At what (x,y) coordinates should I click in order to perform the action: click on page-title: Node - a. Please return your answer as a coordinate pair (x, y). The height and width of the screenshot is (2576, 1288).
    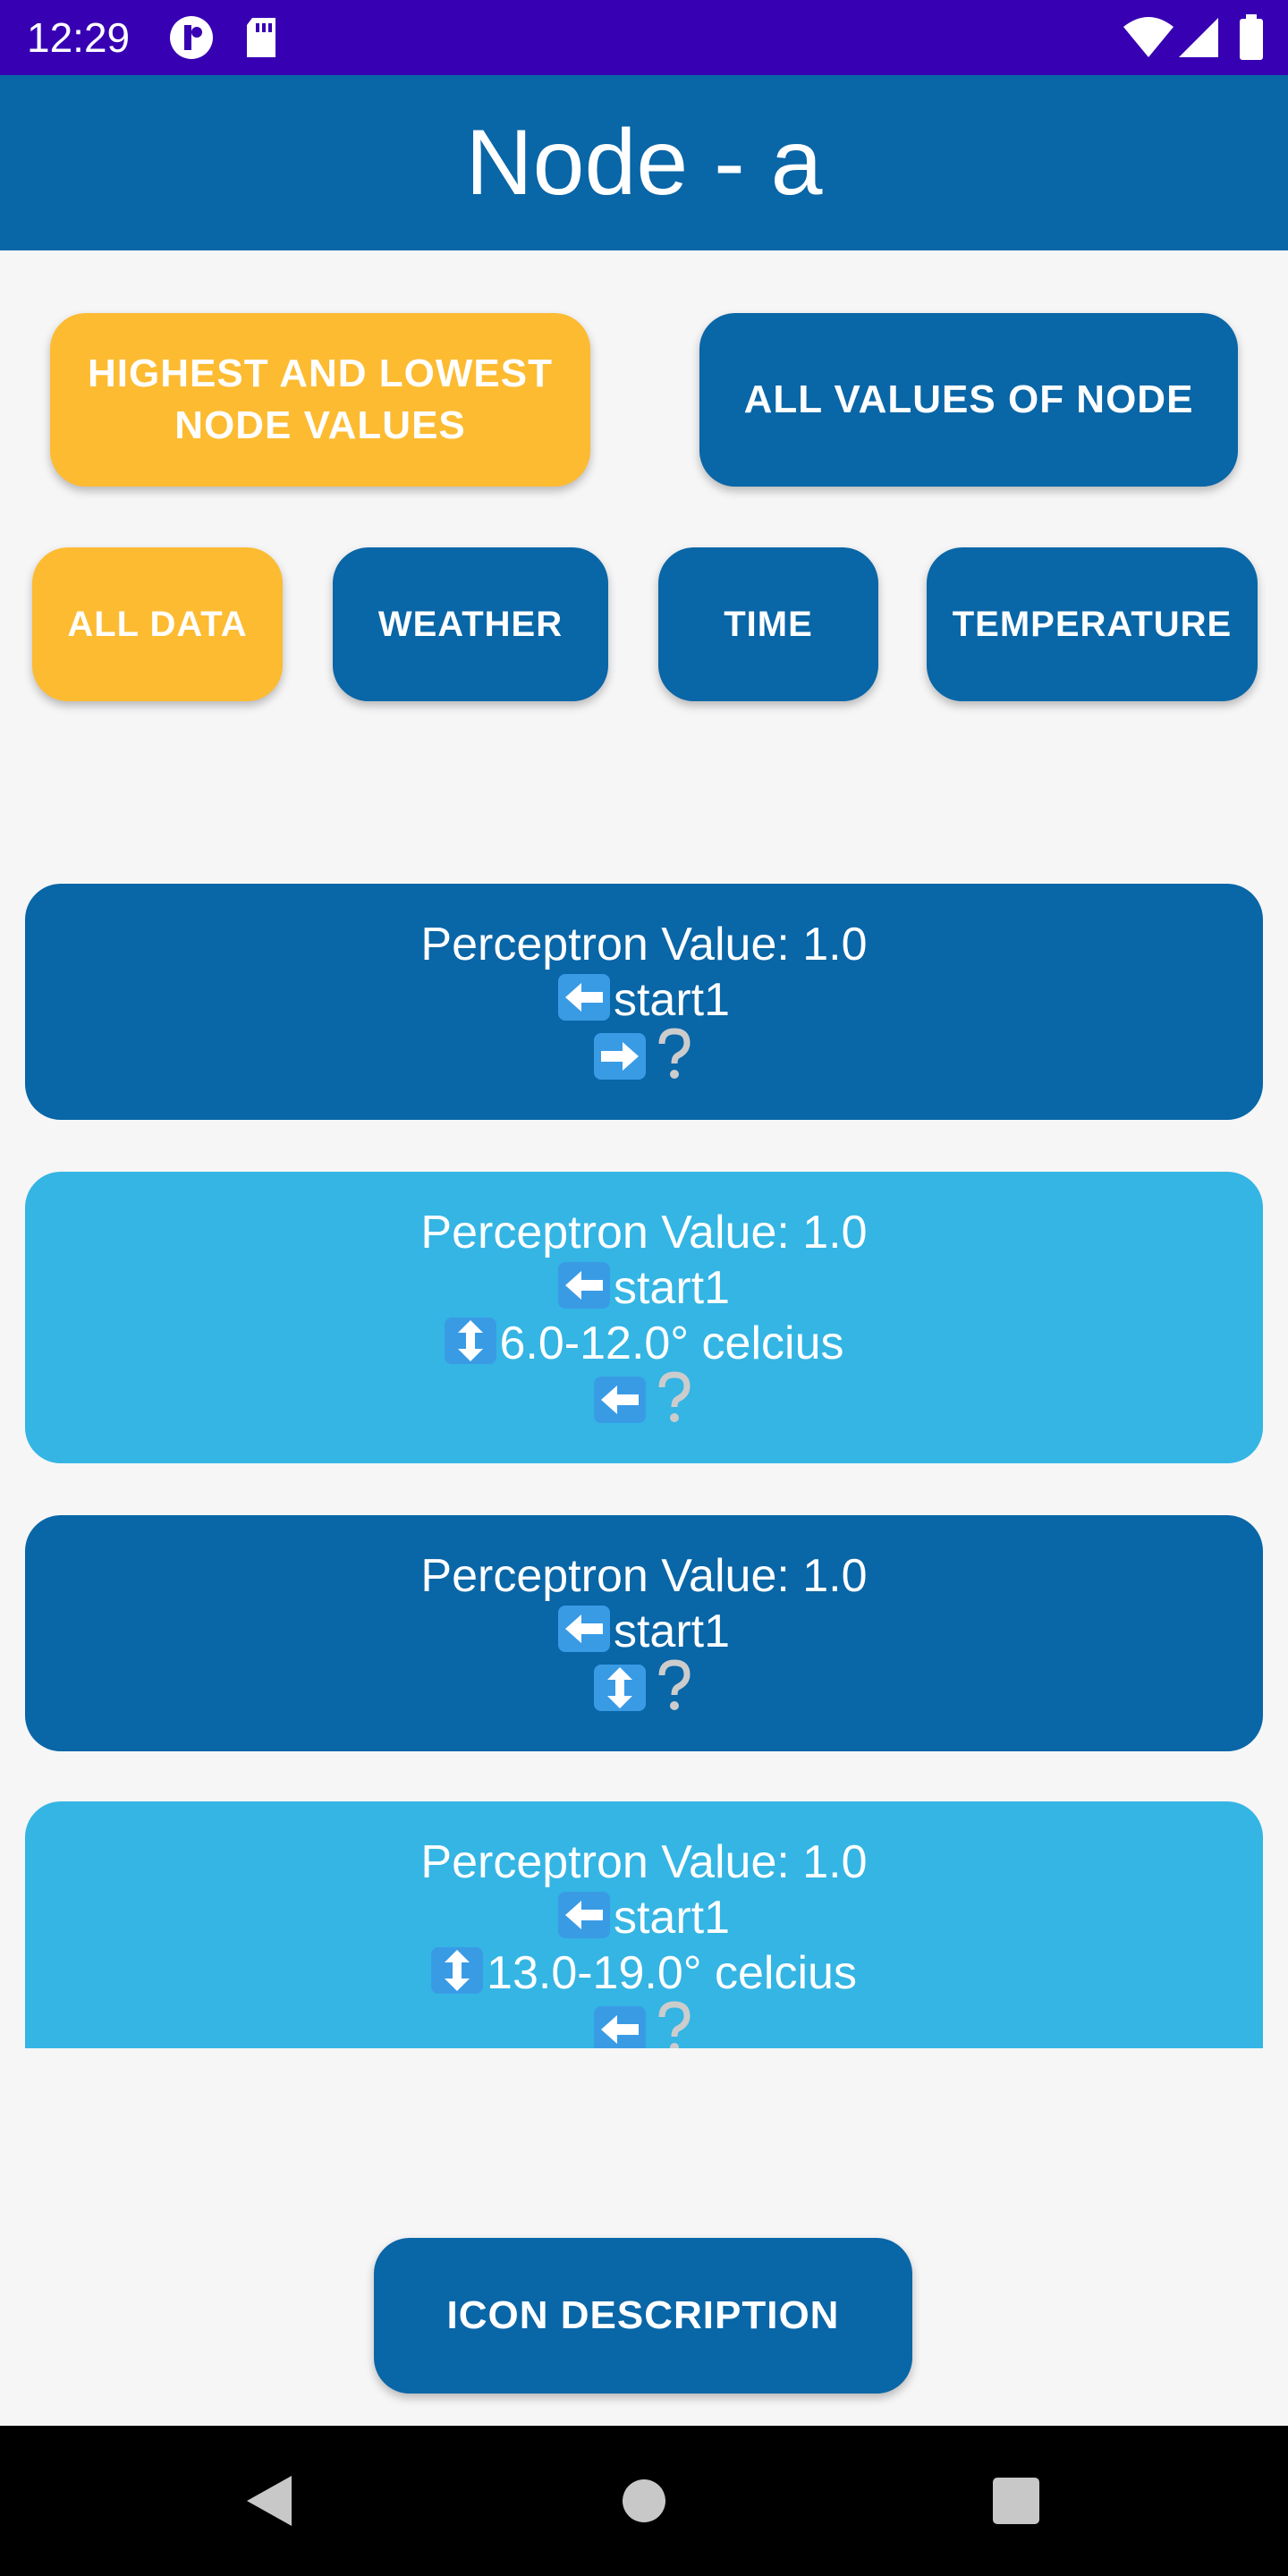
    Looking at the image, I should click on (644, 163).